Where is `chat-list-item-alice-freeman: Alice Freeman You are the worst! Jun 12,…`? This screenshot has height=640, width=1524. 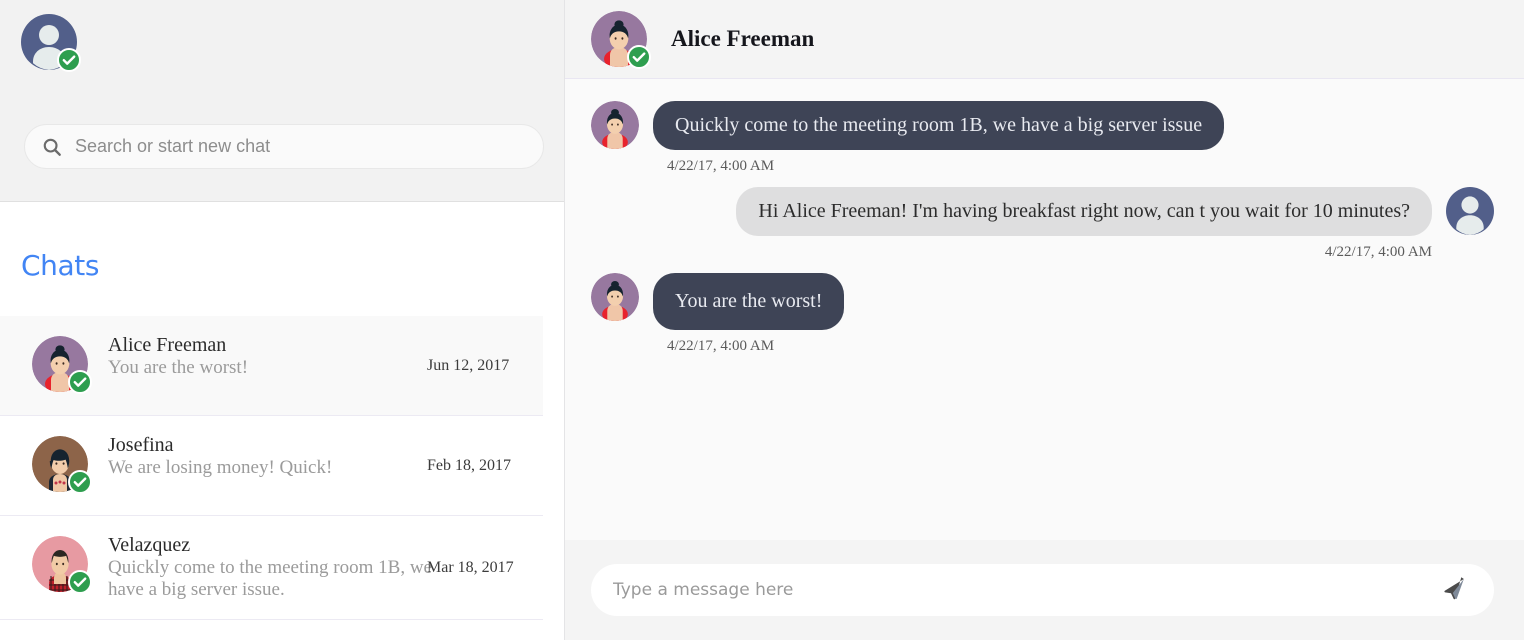 chat-list-item-alice-freeman: Alice Freeman You are the worst! Jun 12,… is located at coordinates (271, 366).